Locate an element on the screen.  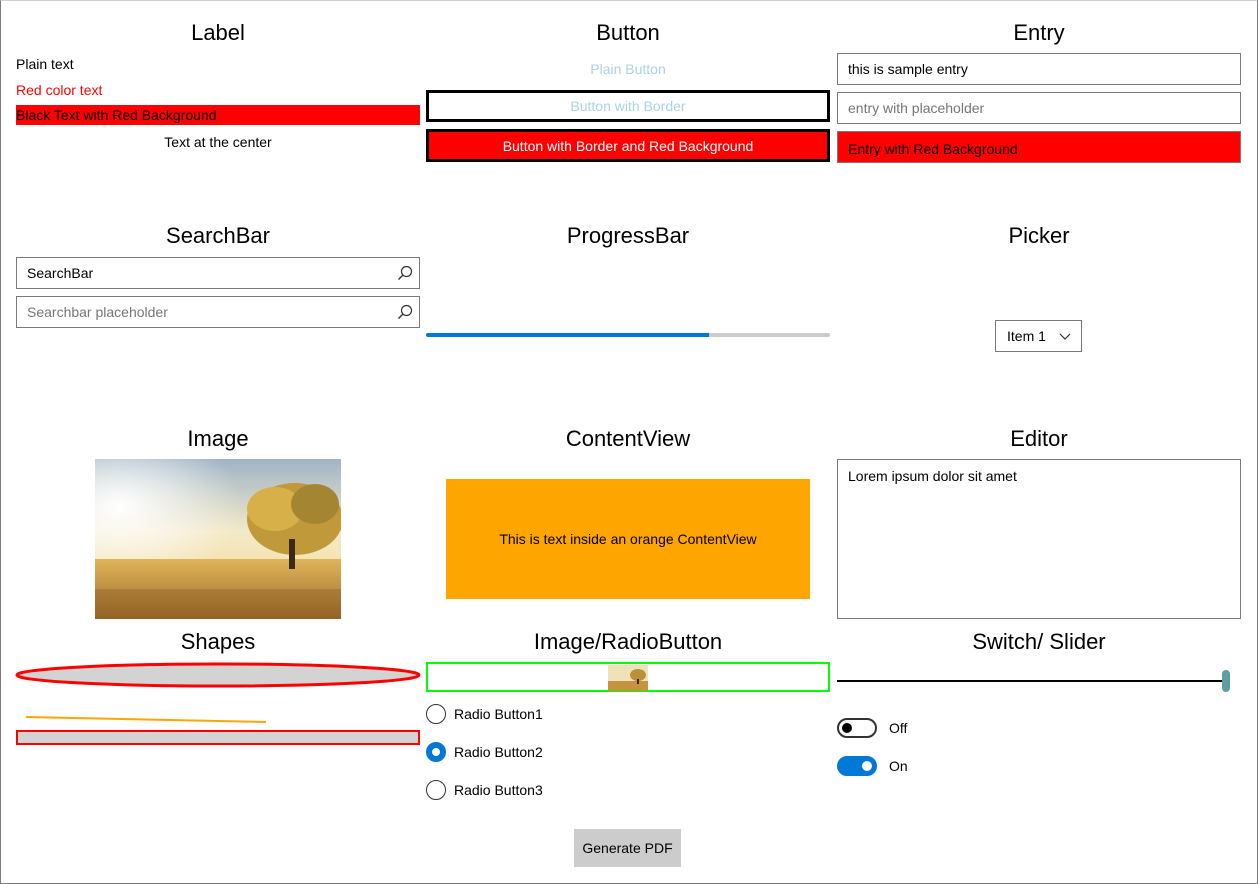
progressbar-section-header: ProgressBar is located at coordinates (628, 235).